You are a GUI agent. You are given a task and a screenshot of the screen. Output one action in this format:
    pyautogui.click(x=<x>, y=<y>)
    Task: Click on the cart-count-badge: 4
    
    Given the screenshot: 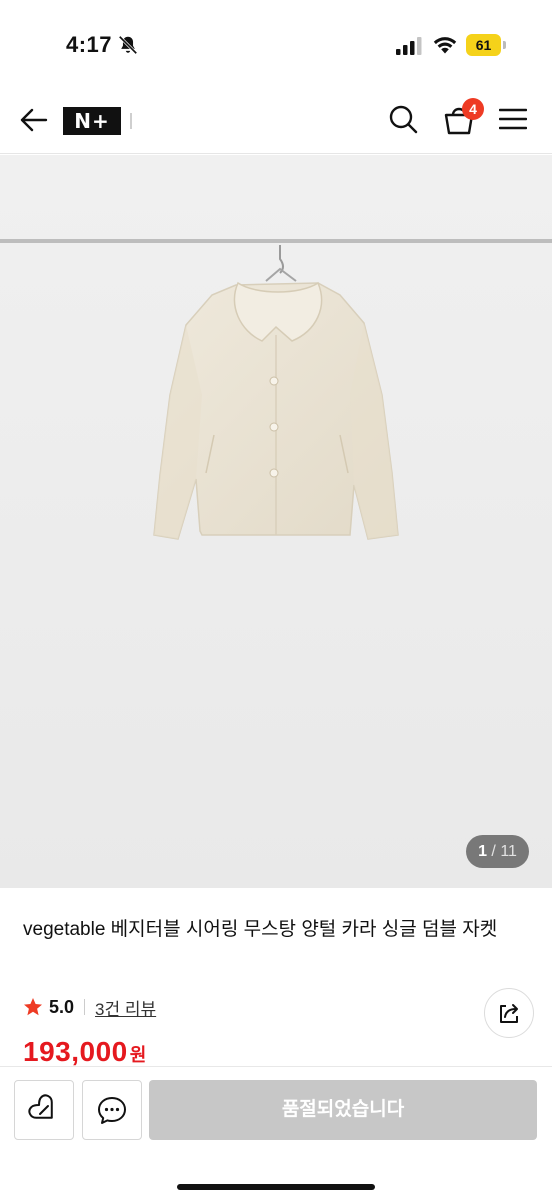 What is the action you would take?
    pyautogui.click(x=473, y=109)
    